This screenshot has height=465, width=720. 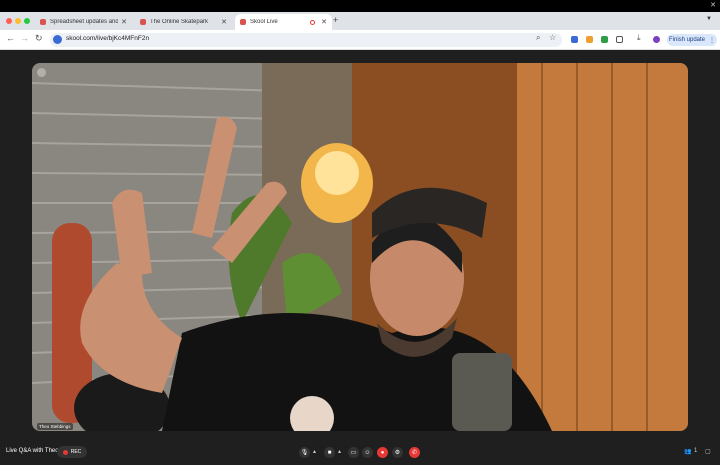 What do you see at coordinates (179, 22) in the screenshot?
I see `tab-title: The Online Skatepark` at bounding box center [179, 22].